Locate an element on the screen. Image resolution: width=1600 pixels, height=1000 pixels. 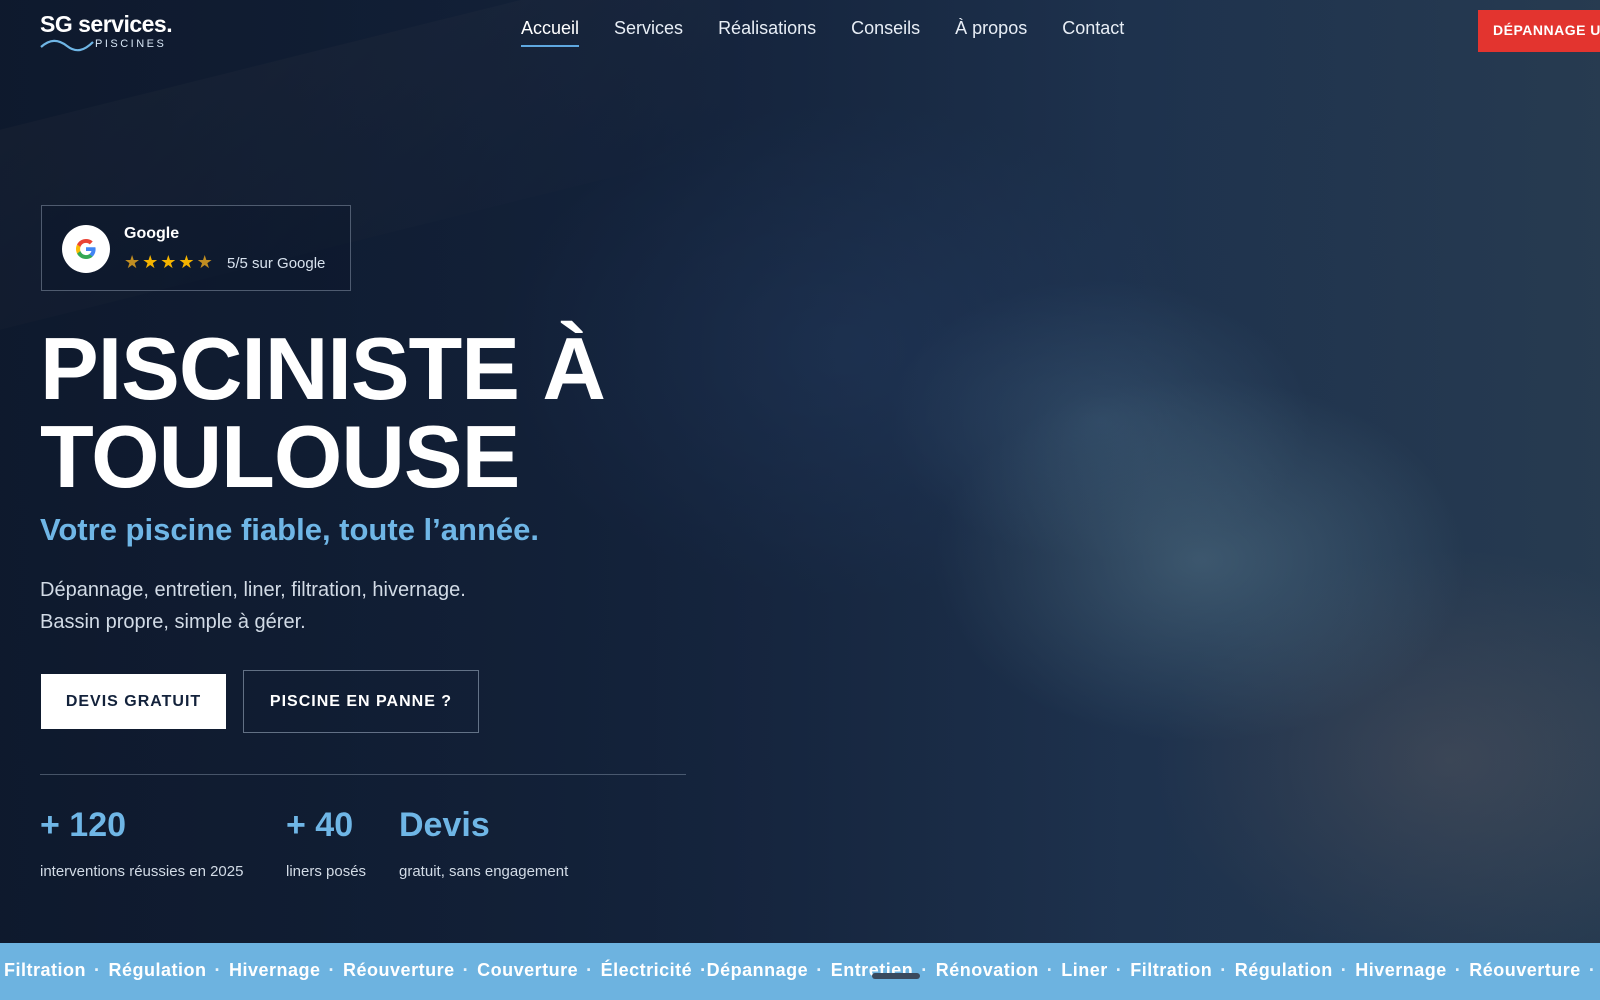
nav-item-accueil: Accueil is located at coordinates (550, 32).